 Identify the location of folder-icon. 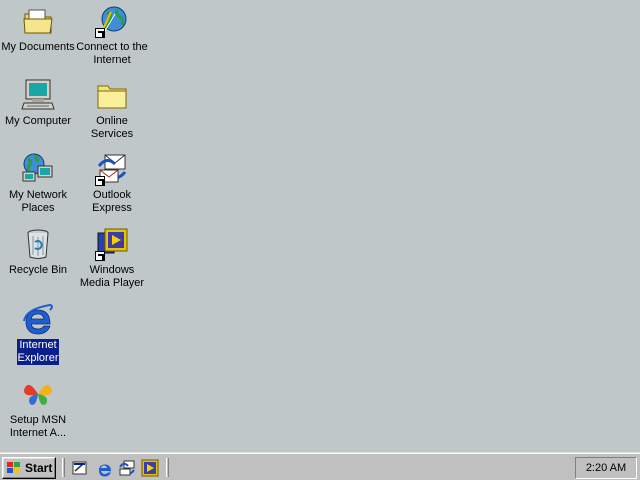
(112, 95).